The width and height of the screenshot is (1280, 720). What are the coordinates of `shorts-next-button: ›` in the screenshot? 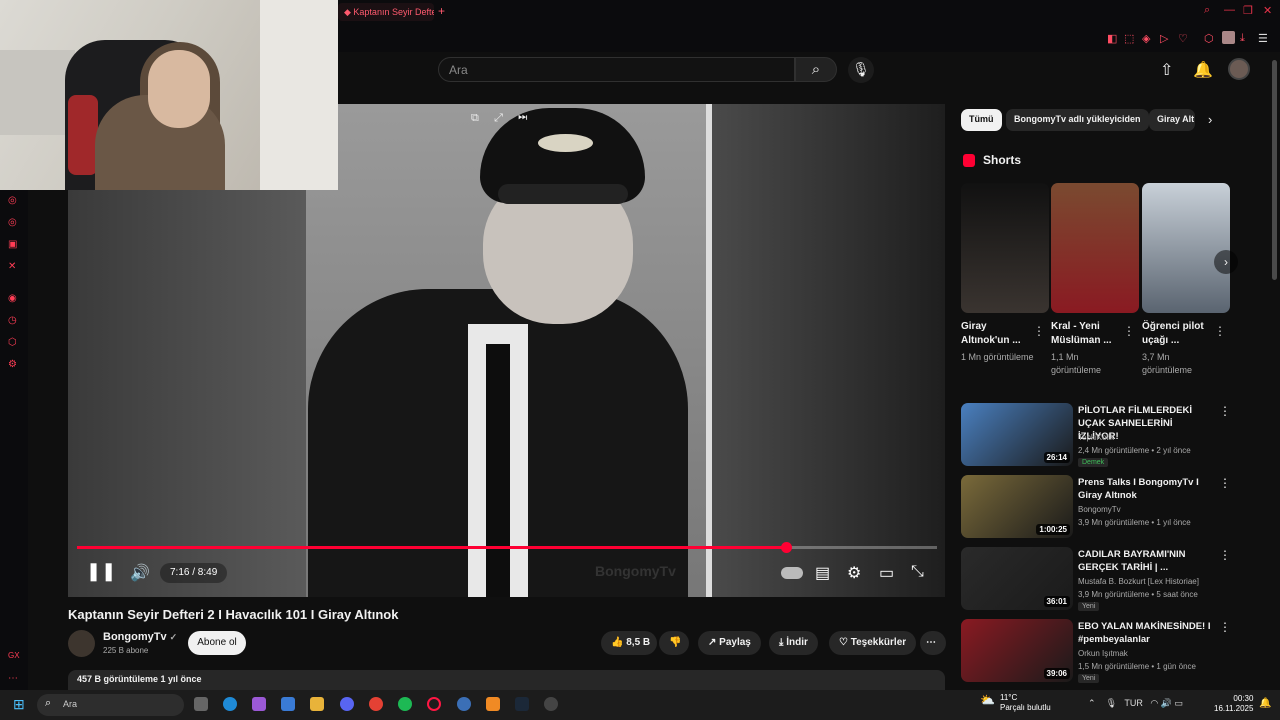 It's located at (1226, 262).